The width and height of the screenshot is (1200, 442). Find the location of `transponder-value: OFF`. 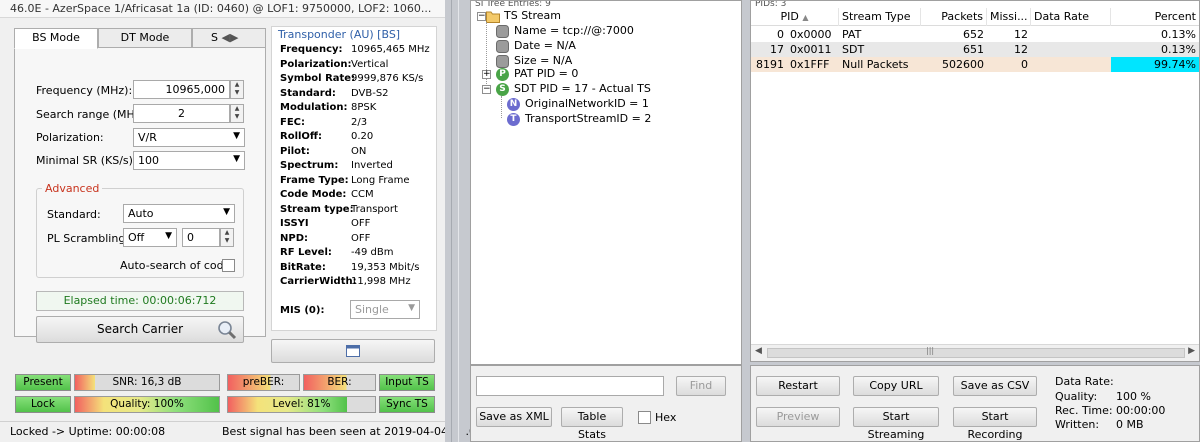

transponder-value: OFF is located at coordinates (361, 223).